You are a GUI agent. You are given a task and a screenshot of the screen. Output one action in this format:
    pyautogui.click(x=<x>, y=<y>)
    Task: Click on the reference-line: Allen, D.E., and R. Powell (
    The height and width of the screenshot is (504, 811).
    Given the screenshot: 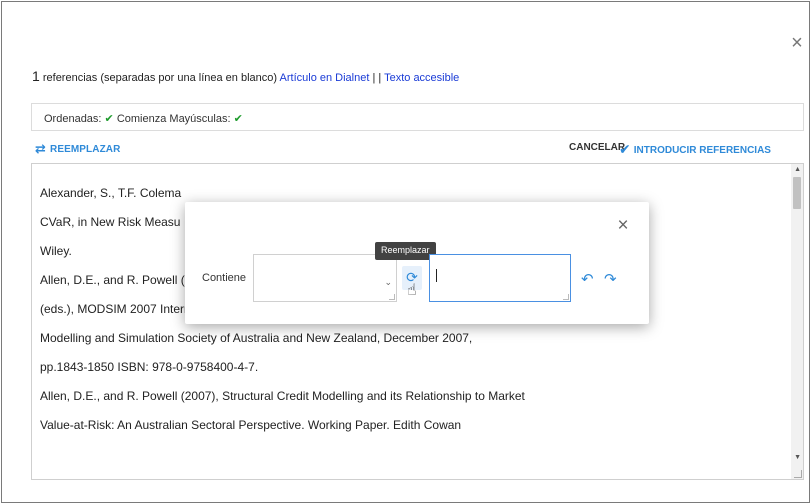 What is the action you would take?
    pyautogui.click(x=112, y=280)
    